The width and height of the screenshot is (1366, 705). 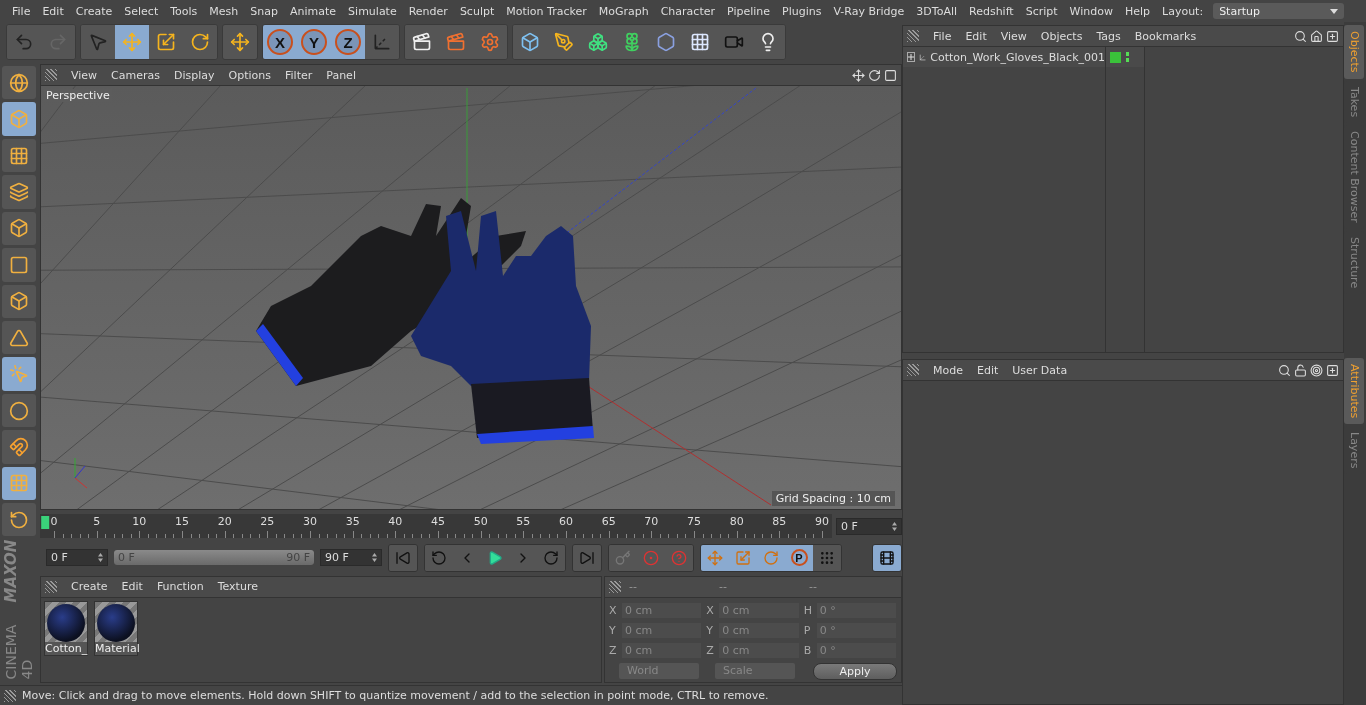 I want to click on play-icon, so click(x=495, y=558).